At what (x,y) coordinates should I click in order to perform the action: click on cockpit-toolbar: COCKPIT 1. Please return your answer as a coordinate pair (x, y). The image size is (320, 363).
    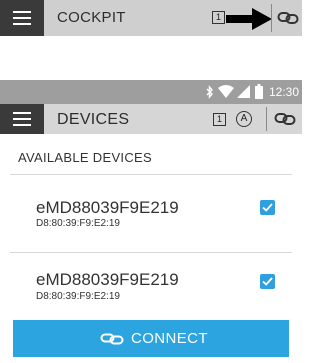
    Looking at the image, I should click on (151, 18).